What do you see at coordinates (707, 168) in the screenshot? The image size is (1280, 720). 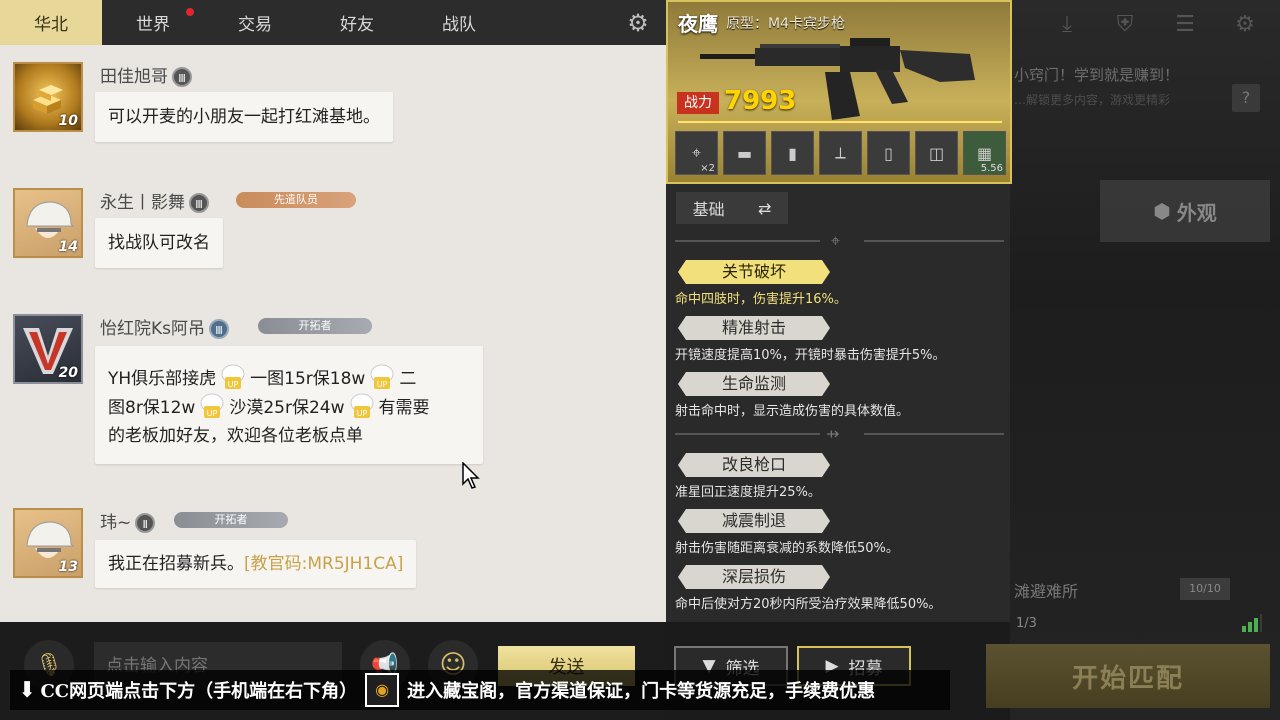 I see `attachment-count: ×2` at bounding box center [707, 168].